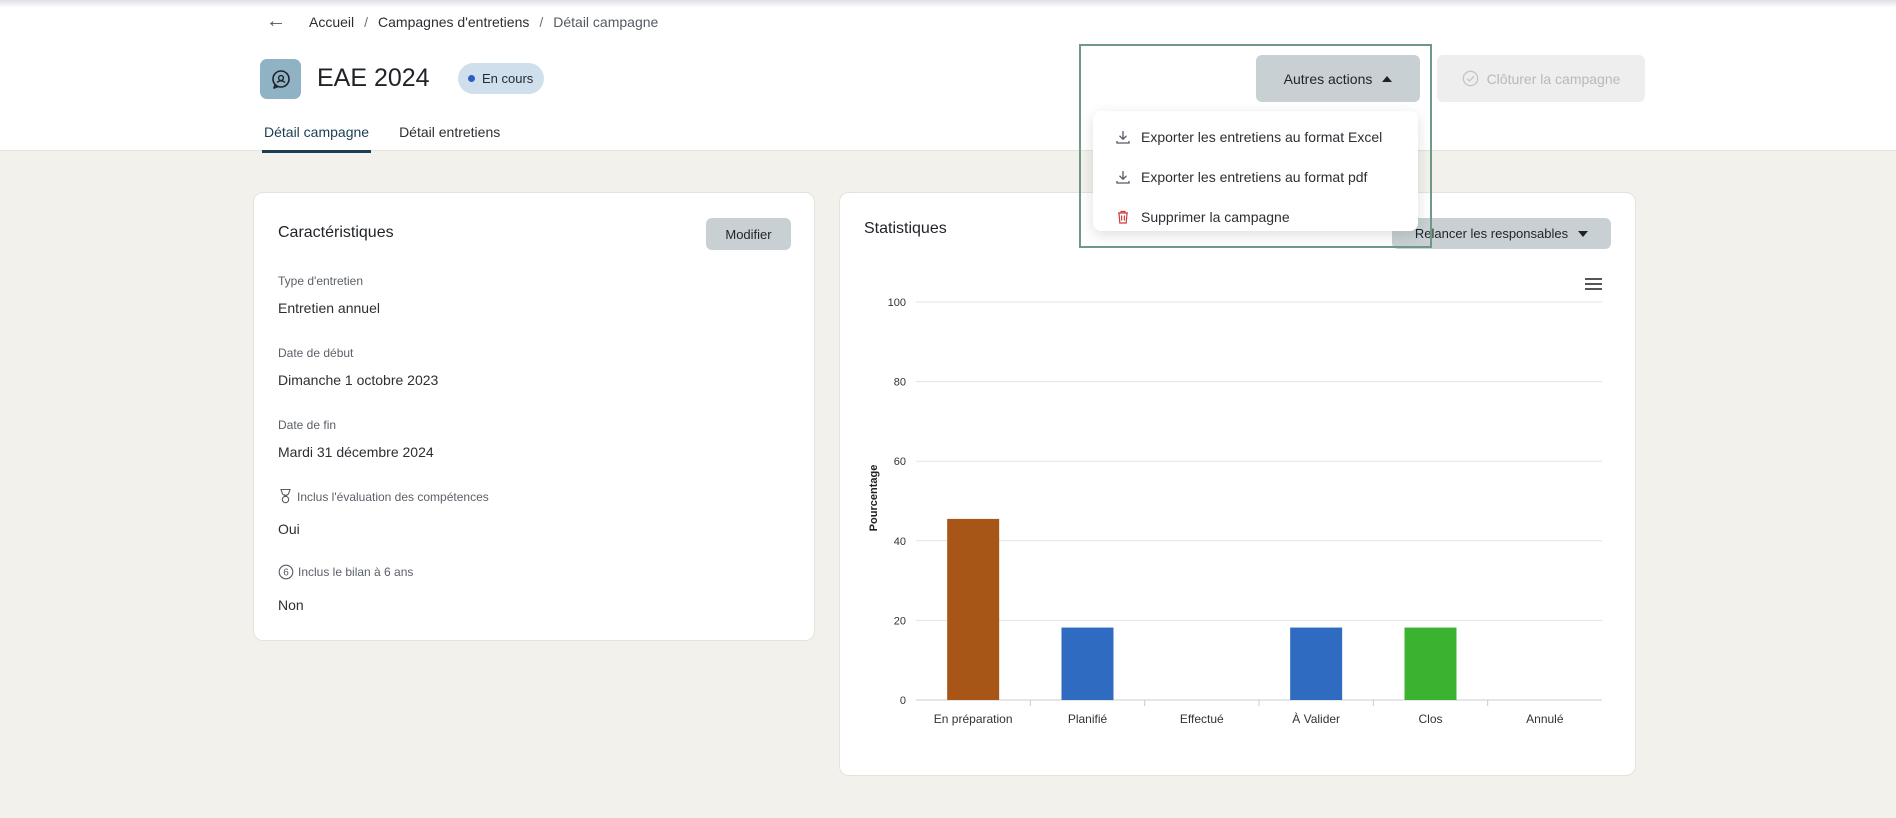 Image resolution: width=1896 pixels, height=818 pixels. I want to click on trophy-icon, so click(285, 496).